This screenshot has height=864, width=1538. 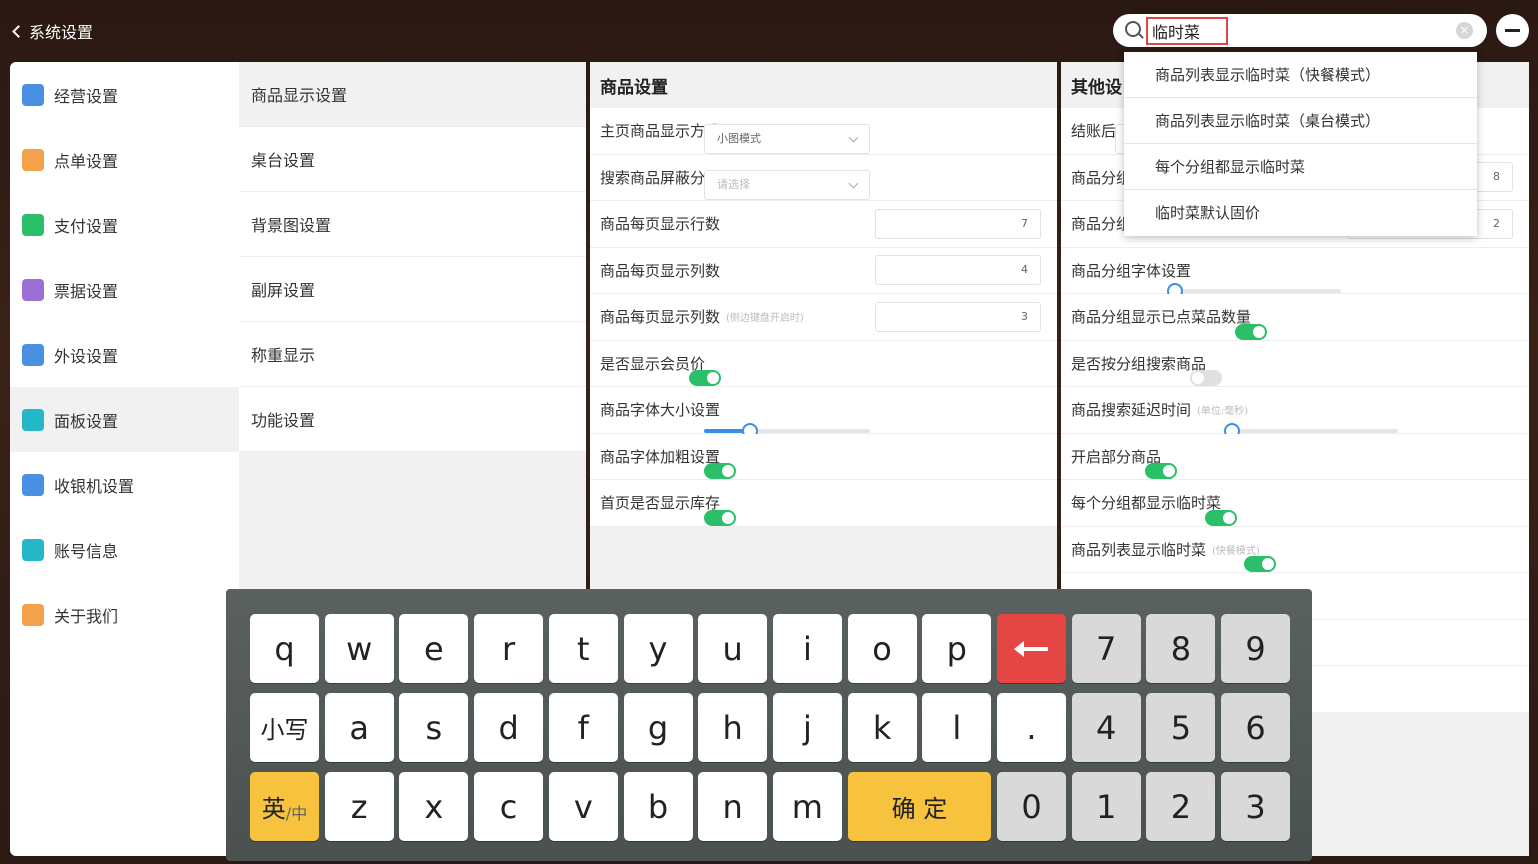 I want to click on key-8: 8, so click(x=1181, y=648).